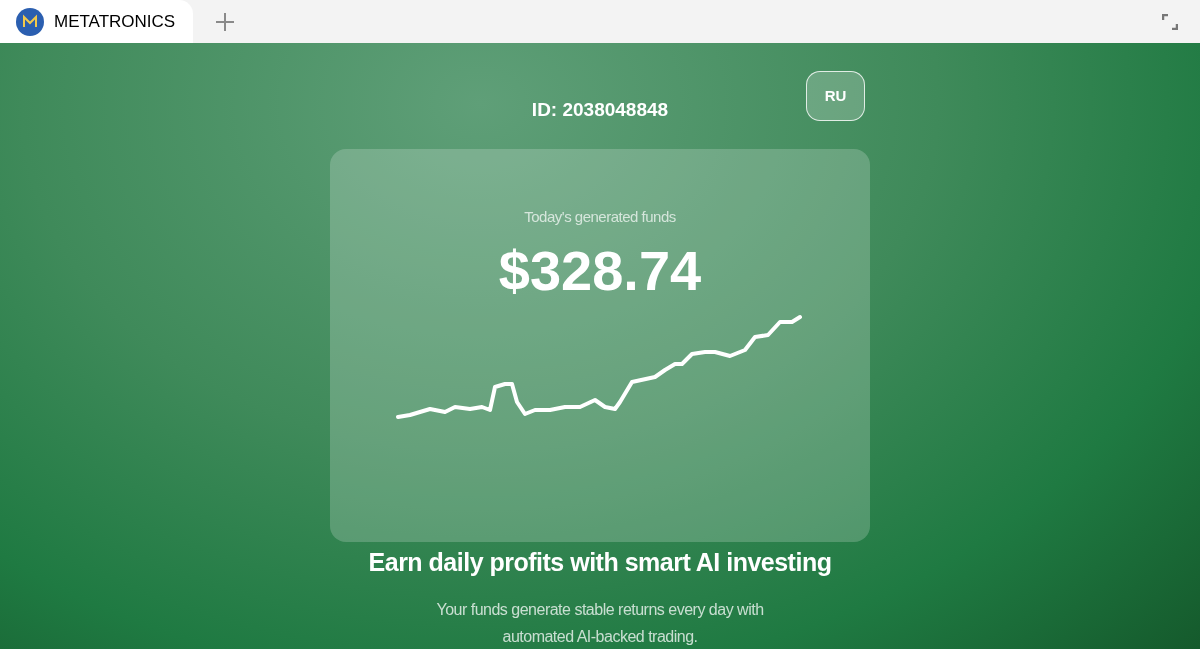  I want to click on balance-amount: $328.74, so click(600, 270).